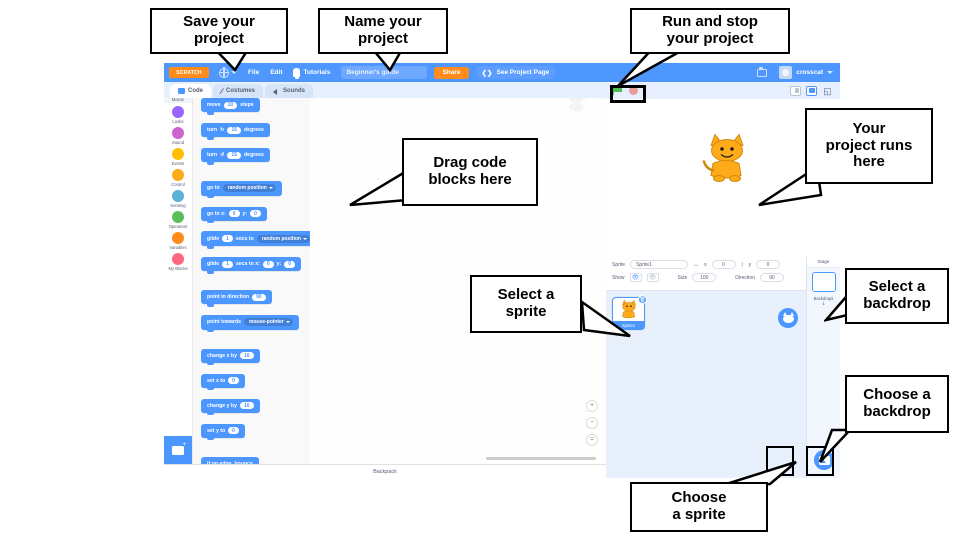 The height and width of the screenshot is (540, 960). Describe the element at coordinates (178, 199) in the screenshot. I see `category-sensing: Sensing` at that location.